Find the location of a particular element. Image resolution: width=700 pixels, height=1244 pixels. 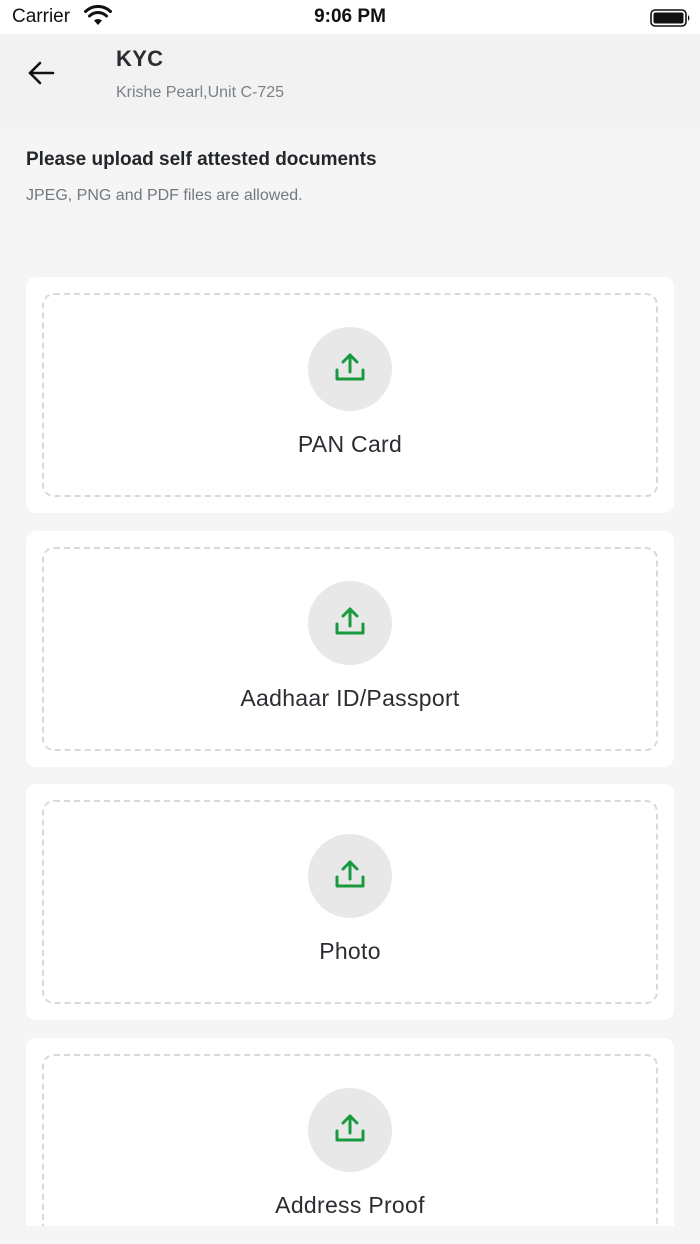

app-header: KYC Krishe Pearl,Unit C-725 is located at coordinates (350, 81).